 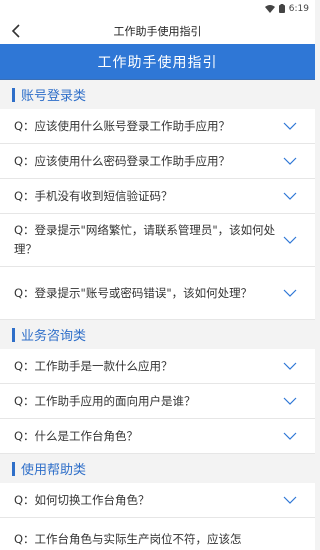 I want to click on section-header-usage-help: 使用帮助类, so click(x=157, y=468).